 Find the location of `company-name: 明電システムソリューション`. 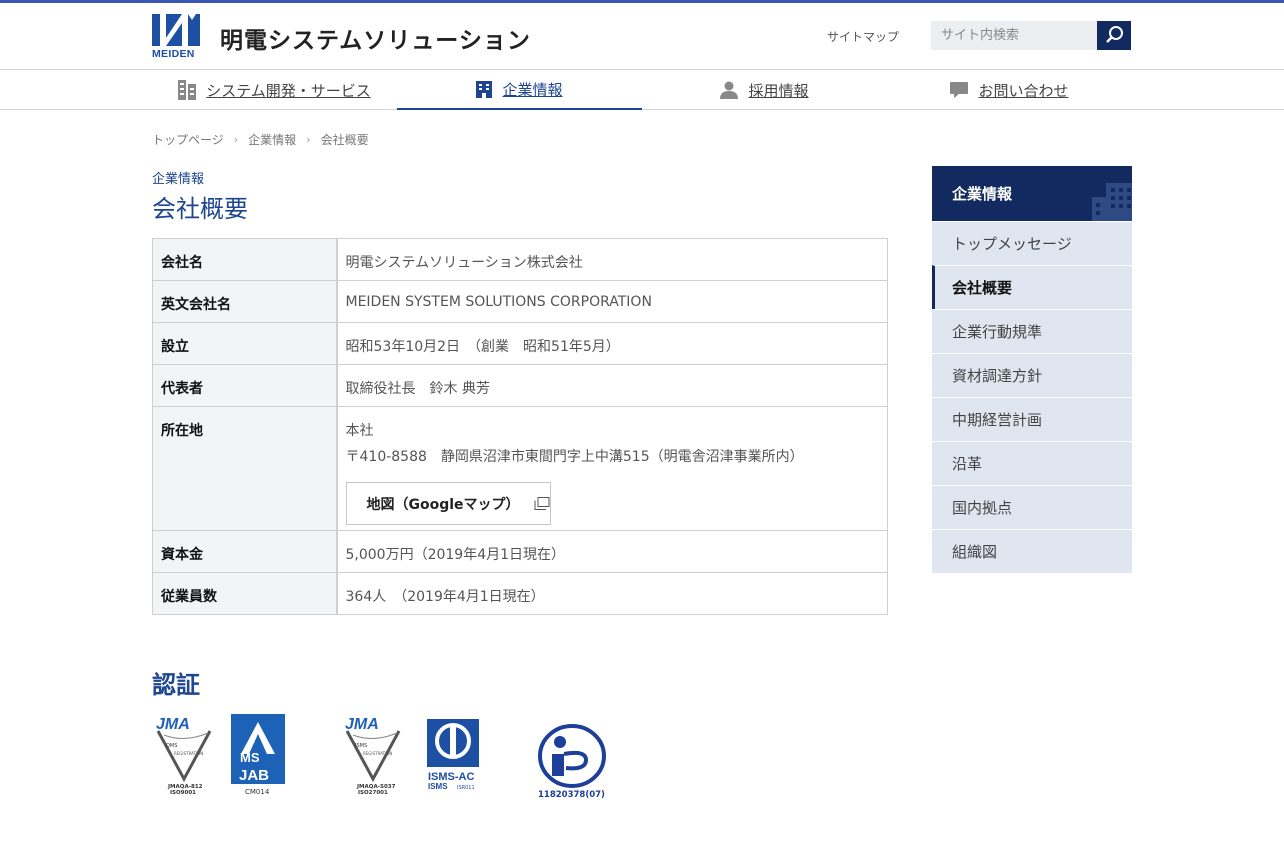

company-name: 明電システムソリューション is located at coordinates (375, 41).